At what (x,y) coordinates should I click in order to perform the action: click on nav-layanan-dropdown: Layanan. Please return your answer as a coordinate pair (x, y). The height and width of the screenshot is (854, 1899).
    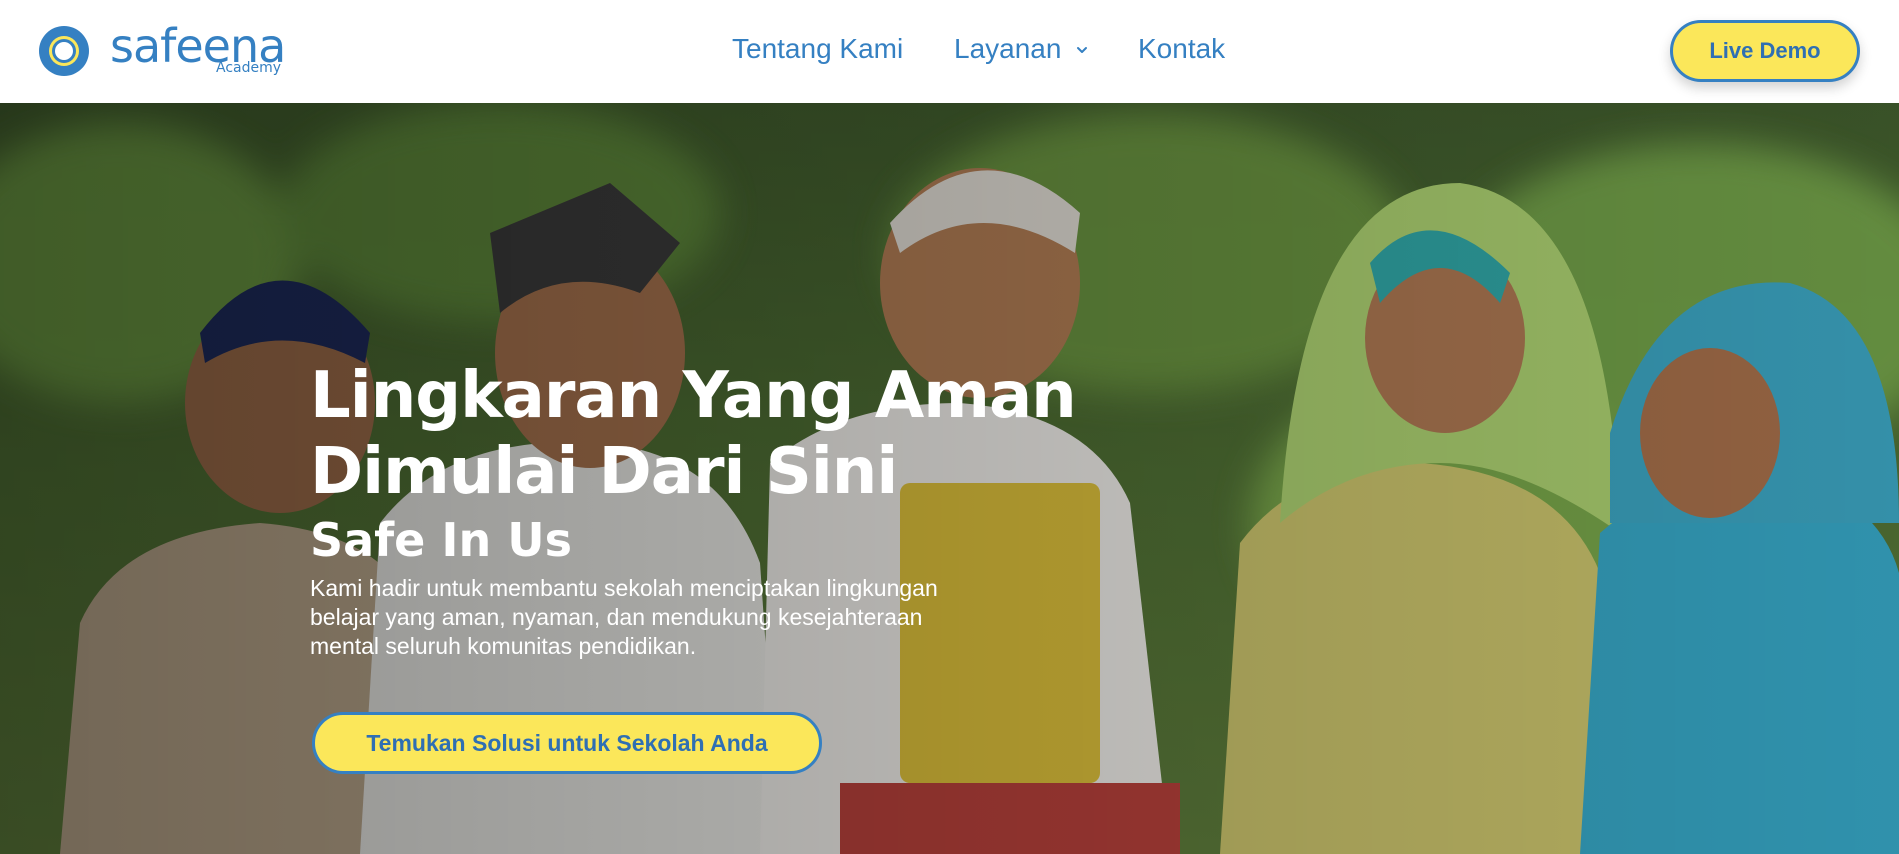
    Looking at the image, I should click on (1021, 49).